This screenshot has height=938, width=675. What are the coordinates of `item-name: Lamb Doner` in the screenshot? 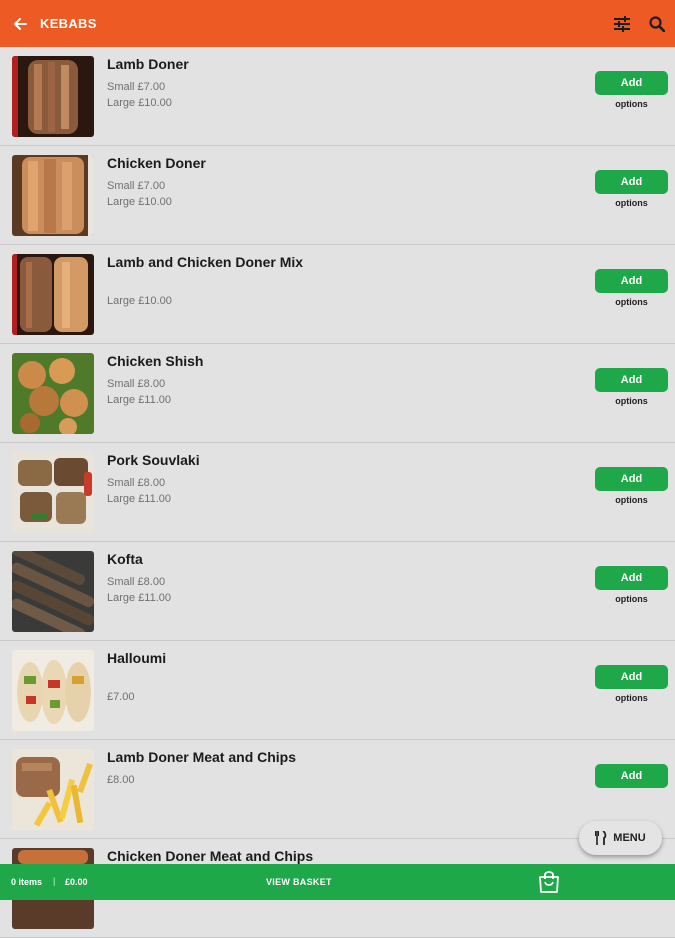 It's located at (148, 64).